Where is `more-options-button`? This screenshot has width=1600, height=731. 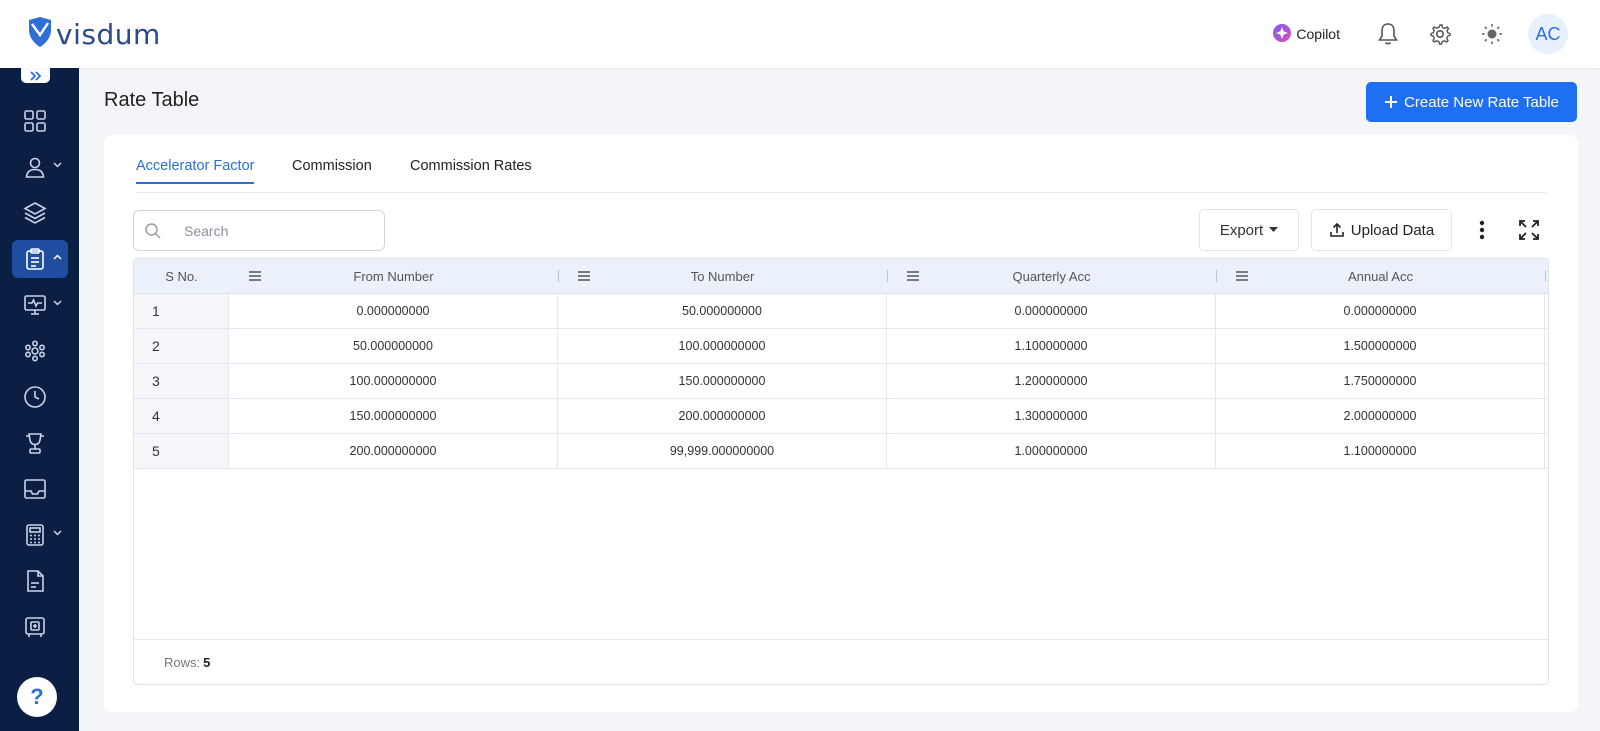
more-options-button is located at coordinates (1482, 230).